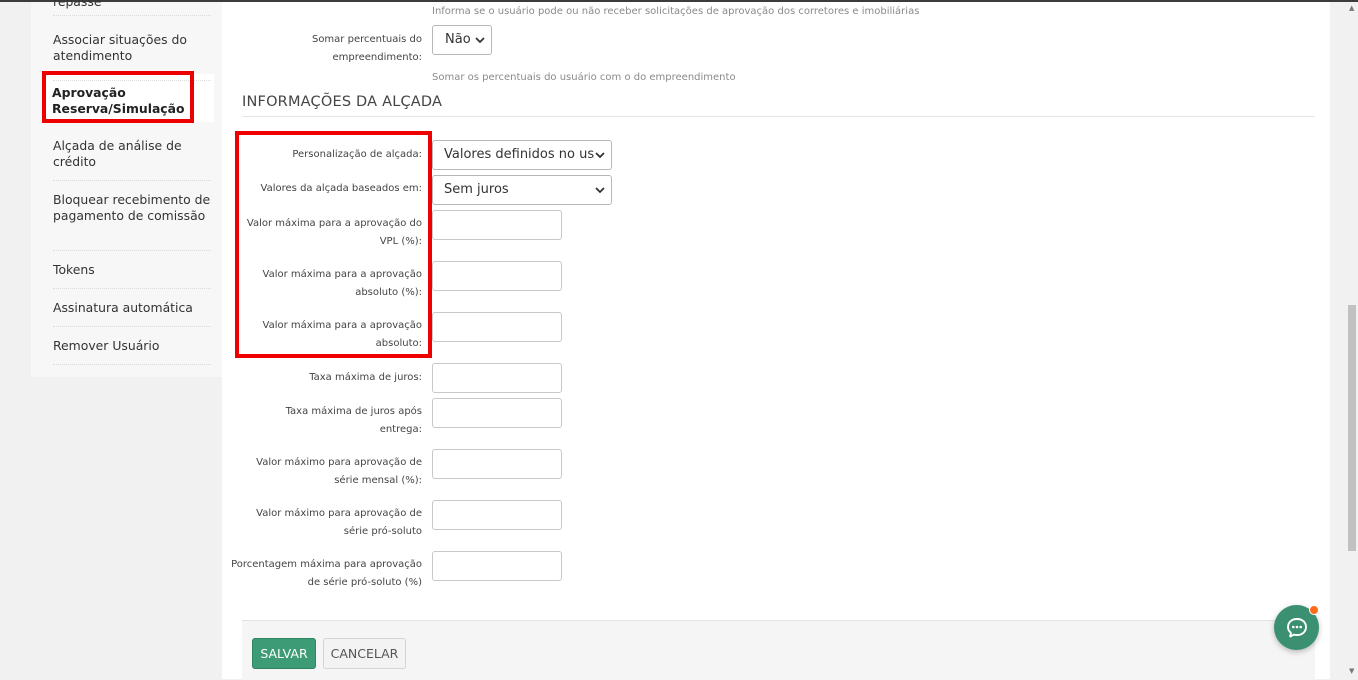 This screenshot has height=680, width=1358. Describe the element at coordinates (497, 276) in the screenshot. I see `absoluto-pct-input` at that location.